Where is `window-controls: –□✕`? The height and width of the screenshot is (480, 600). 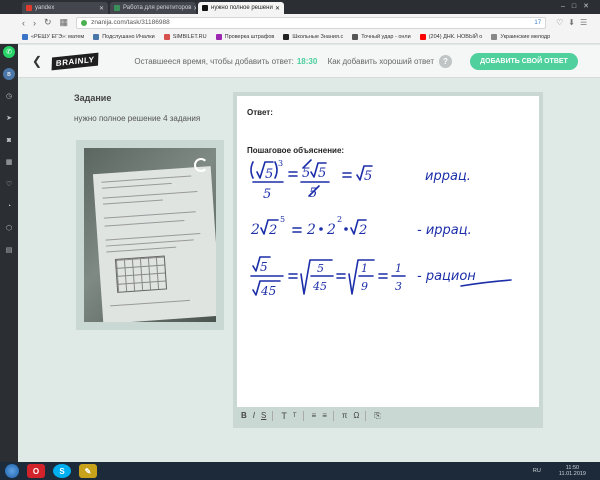 window-controls: –□✕ is located at coordinates (578, 6).